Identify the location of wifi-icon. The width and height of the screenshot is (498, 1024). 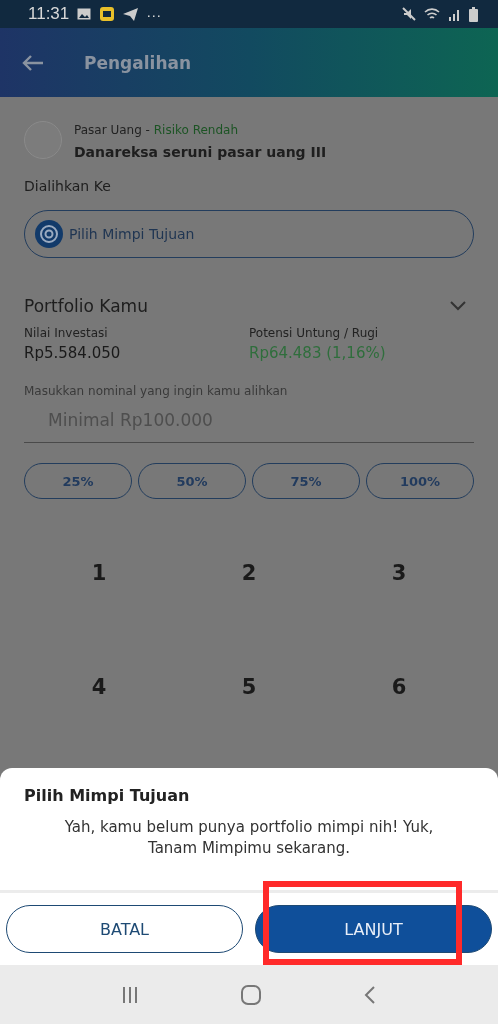
(432, 14).